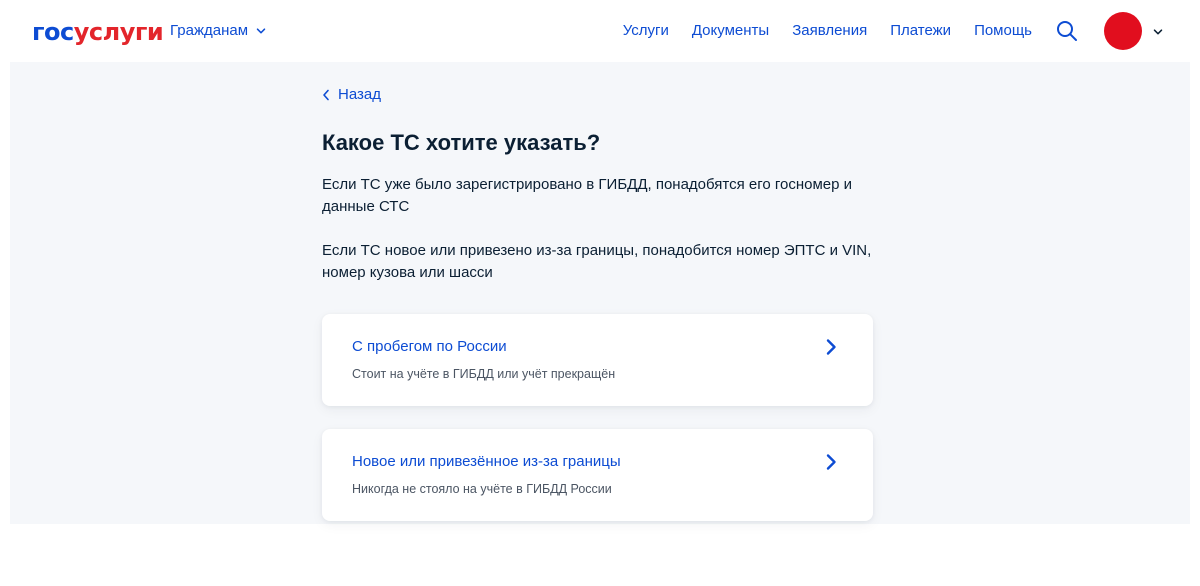 Image resolution: width=1200 pixels, height=586 pixels. I want to click on nav-item-payments: Платежи, so click(920, 30).